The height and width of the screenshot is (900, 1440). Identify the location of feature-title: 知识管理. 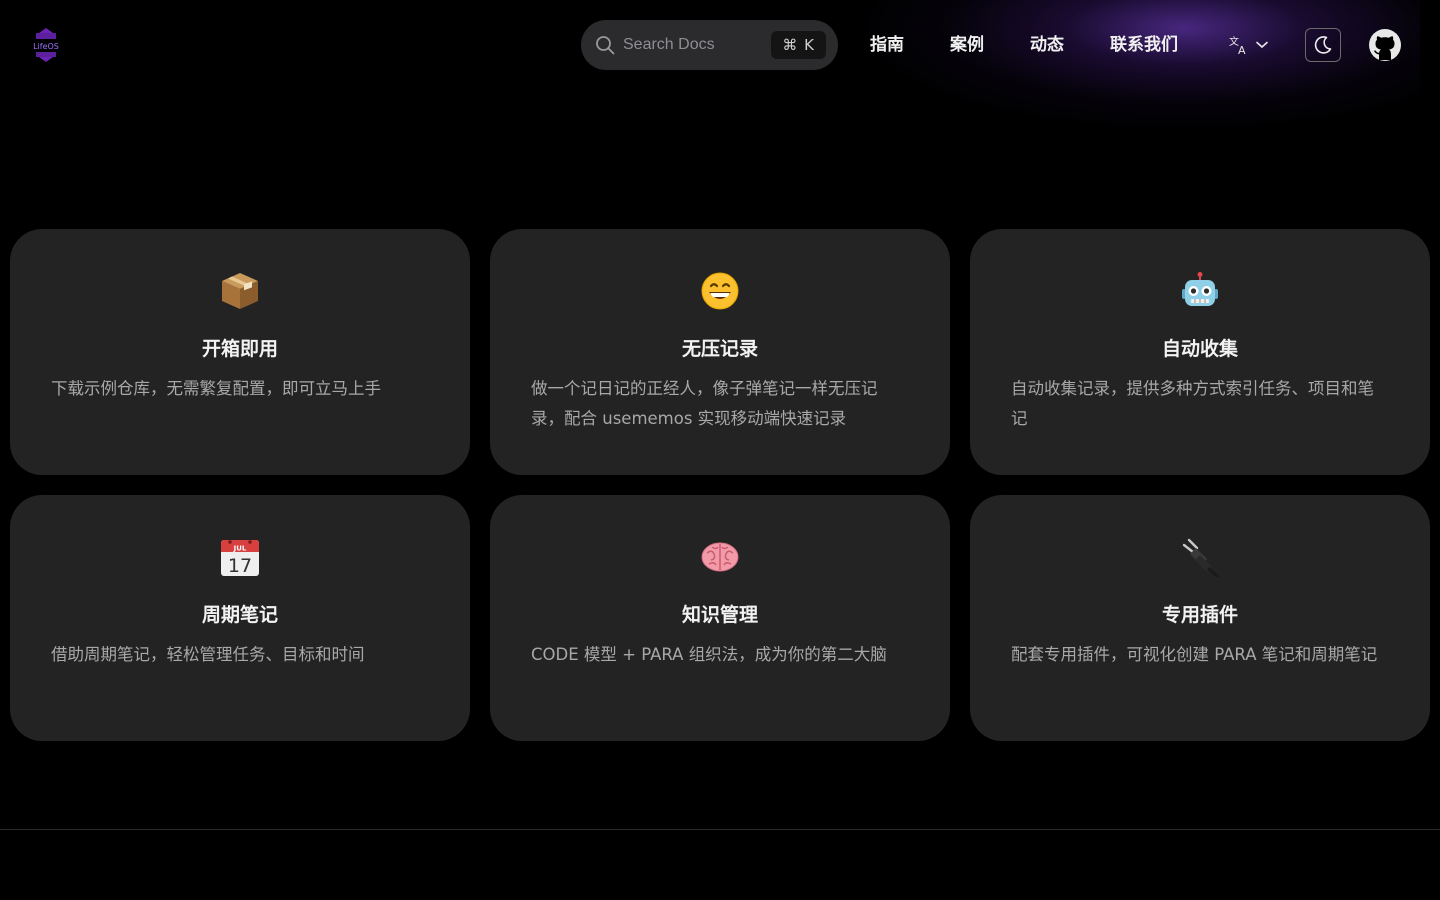
(719, 615).